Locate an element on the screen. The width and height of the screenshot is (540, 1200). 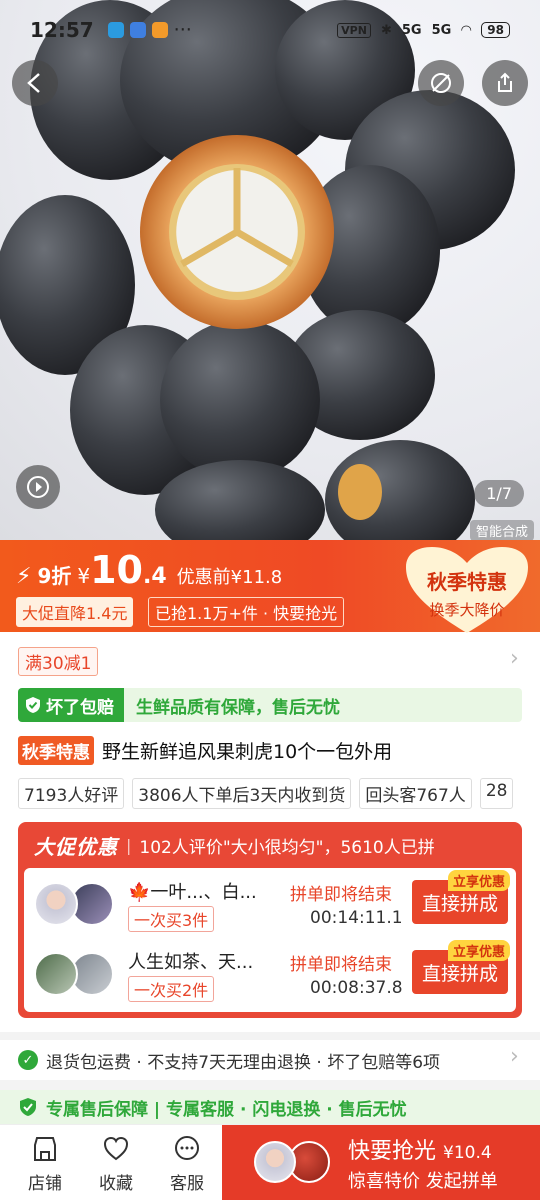
store-icon is located at coordinates (45, 1149).